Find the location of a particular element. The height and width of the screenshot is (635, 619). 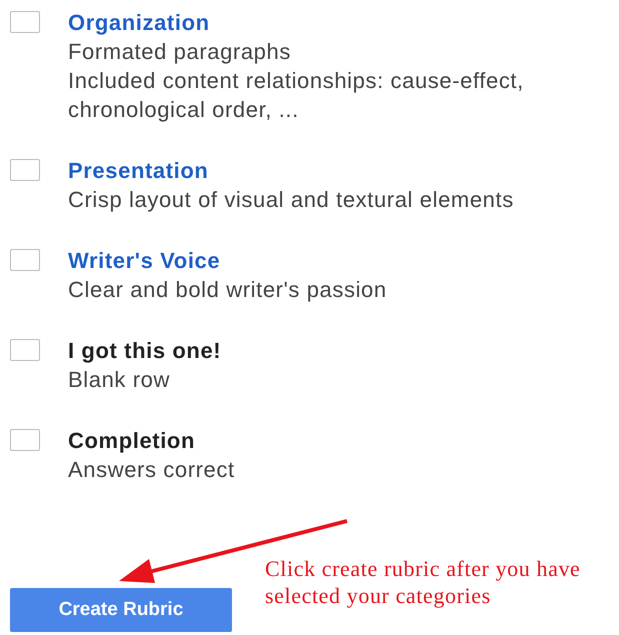

criterion-description: Blank row is located at coordinates (119, 380).